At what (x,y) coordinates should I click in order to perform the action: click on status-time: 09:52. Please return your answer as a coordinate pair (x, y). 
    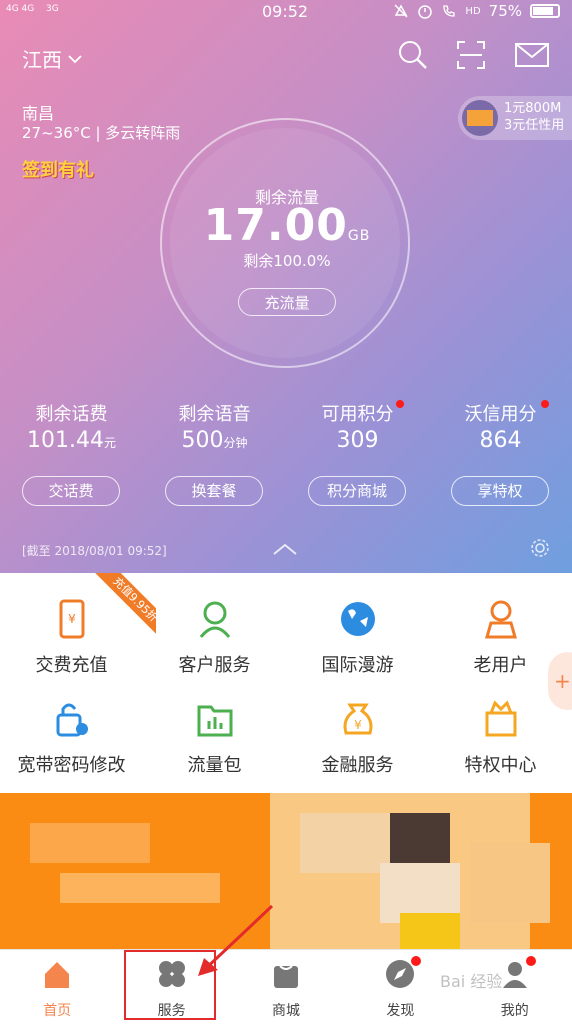
    Looking at the image, I should click on (285, 11).